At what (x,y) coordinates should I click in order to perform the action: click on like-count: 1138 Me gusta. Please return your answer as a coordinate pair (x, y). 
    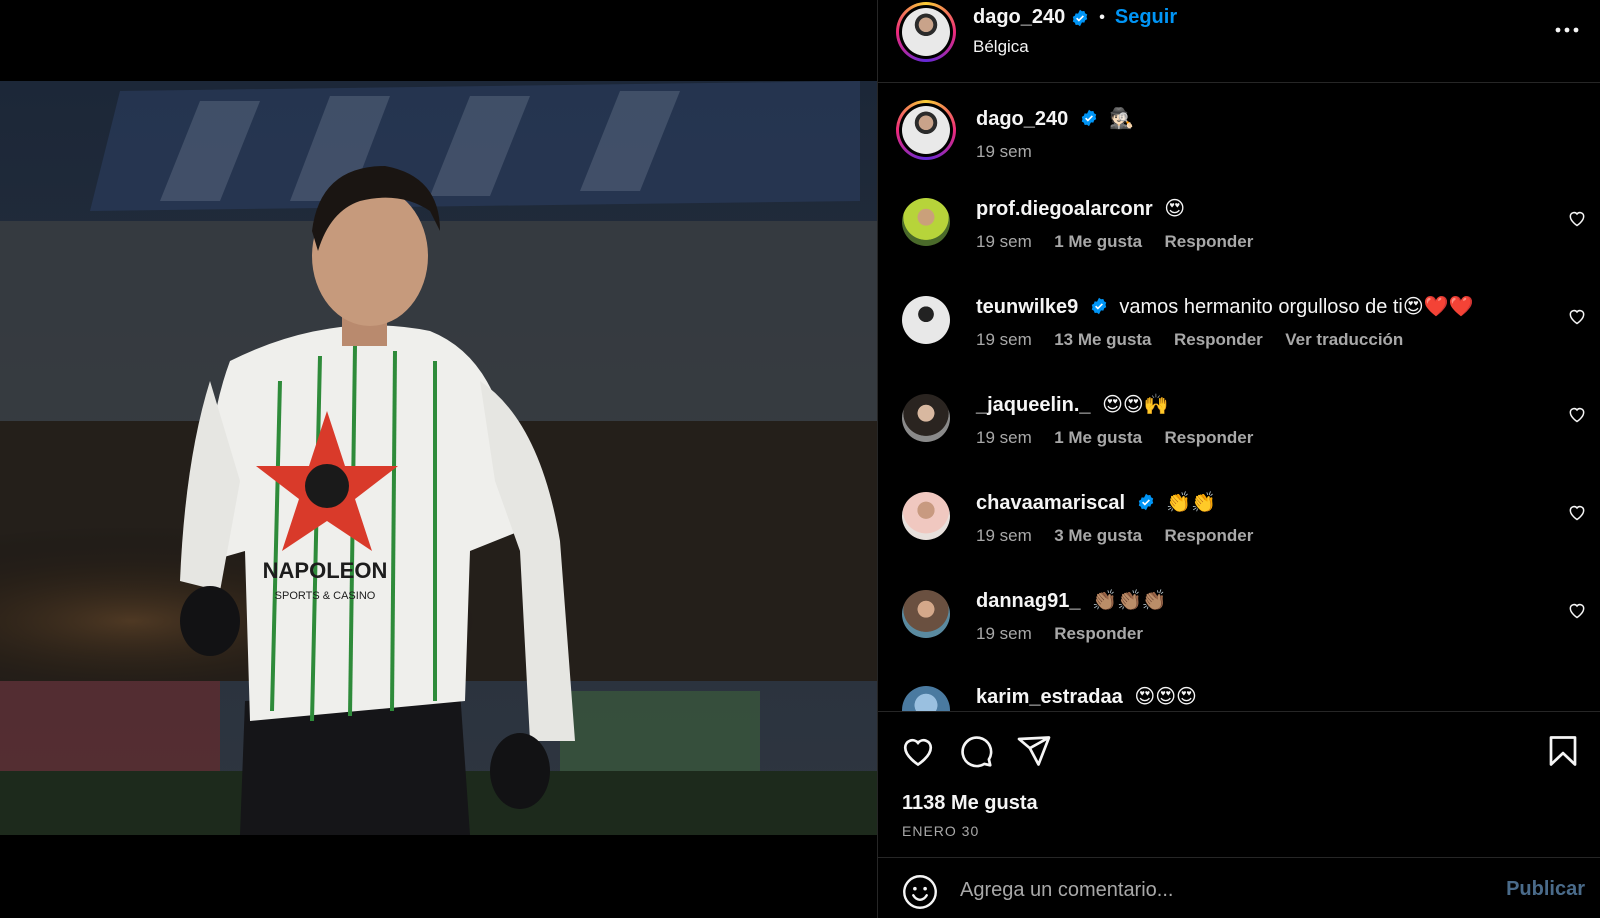
    Looking at the image, I should click on (970, 803).